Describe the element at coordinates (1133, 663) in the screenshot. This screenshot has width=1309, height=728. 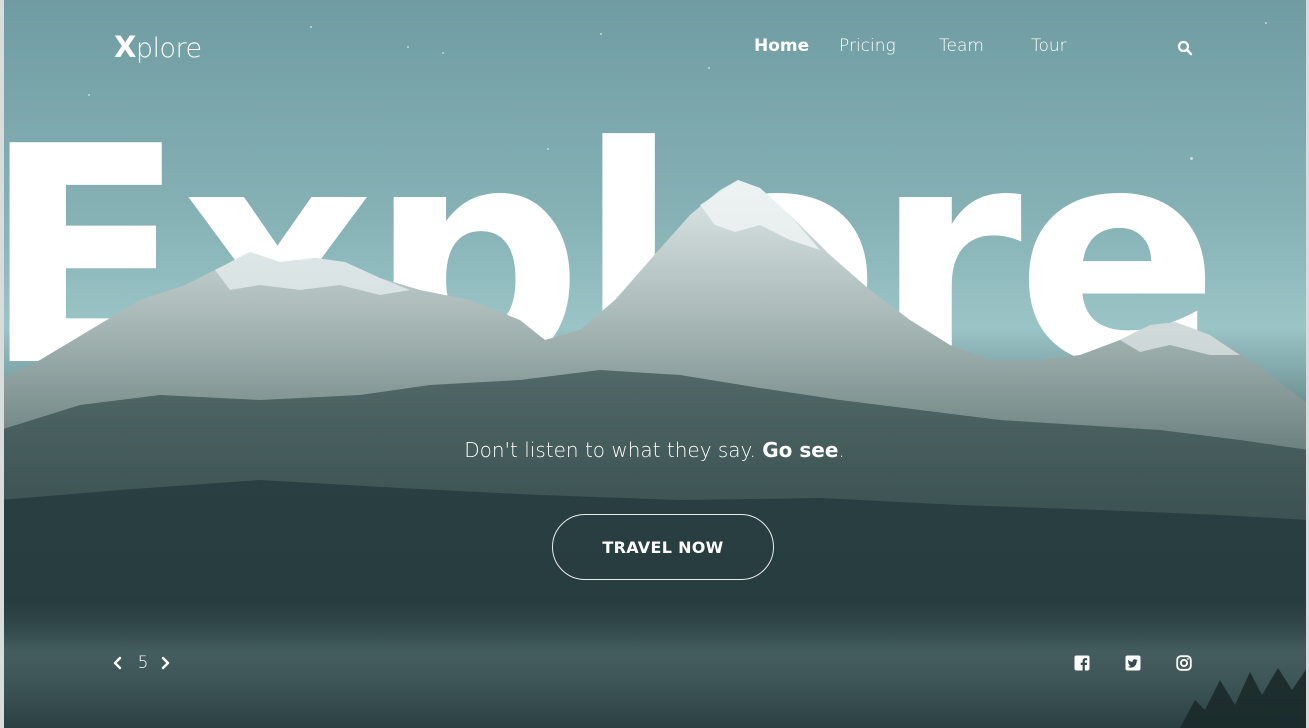
I see `twitter-icon` at that location.